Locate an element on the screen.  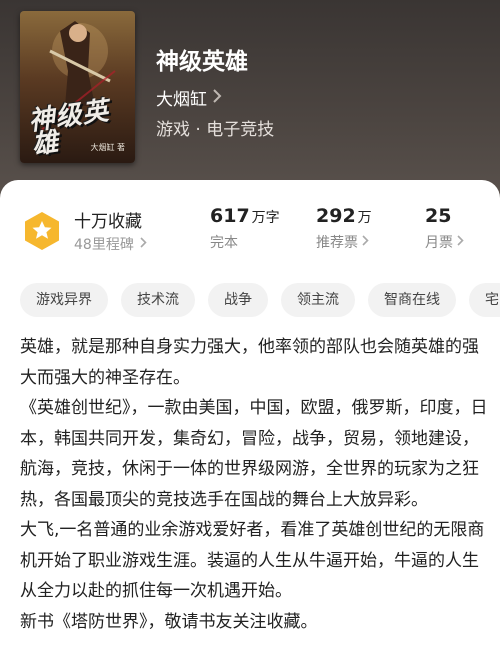
word-count-unit: 万字 is located at coordinates (265, 218).